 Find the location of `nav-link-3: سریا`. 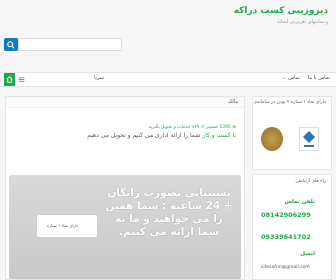

nav-link-3: سریا is located at coordinates (99, 78).